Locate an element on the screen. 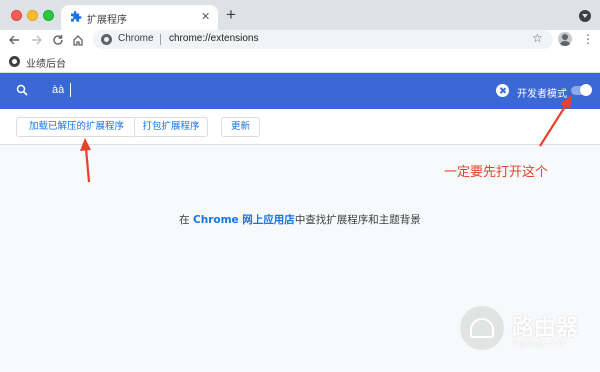 The width and height of the screenshot is (600, 372). url-text: chrome://extensions is located at coordinates (214, 38).